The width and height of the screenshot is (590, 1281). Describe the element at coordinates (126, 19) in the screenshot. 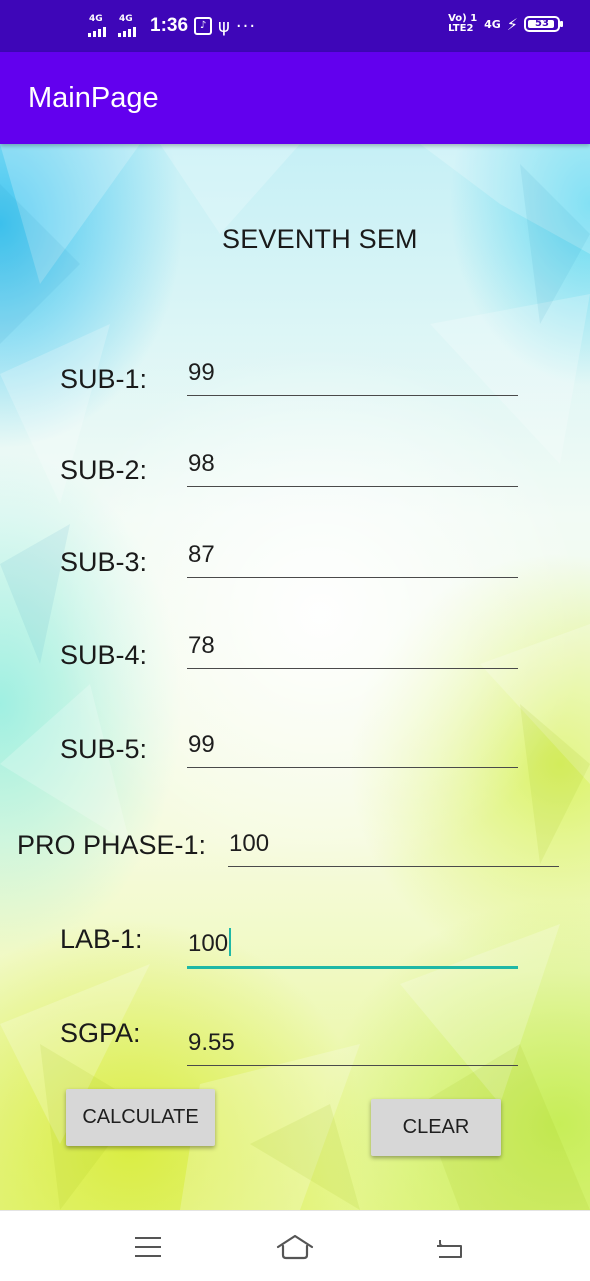

I see `signal-2-label: 4G` at that location.